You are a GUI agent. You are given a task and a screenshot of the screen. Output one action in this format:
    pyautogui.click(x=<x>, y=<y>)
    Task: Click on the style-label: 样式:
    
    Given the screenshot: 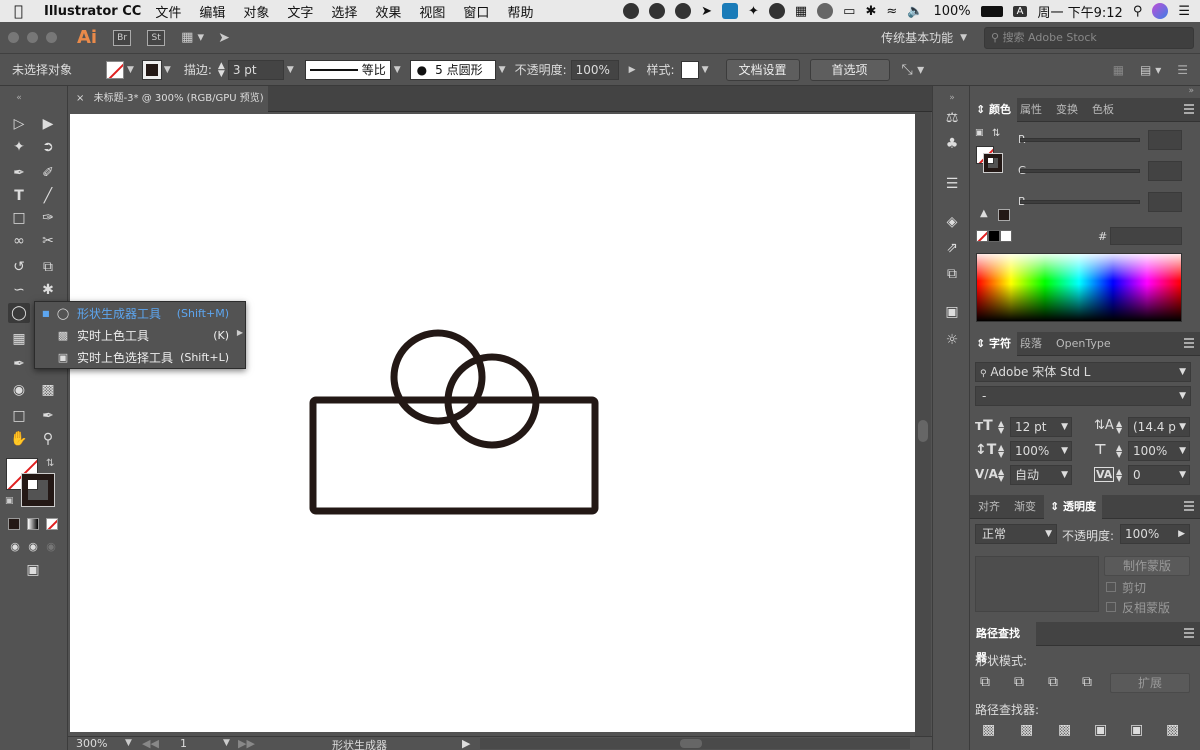 What is the action you would take?
    pyautogui.click(x=661, y=69)
    